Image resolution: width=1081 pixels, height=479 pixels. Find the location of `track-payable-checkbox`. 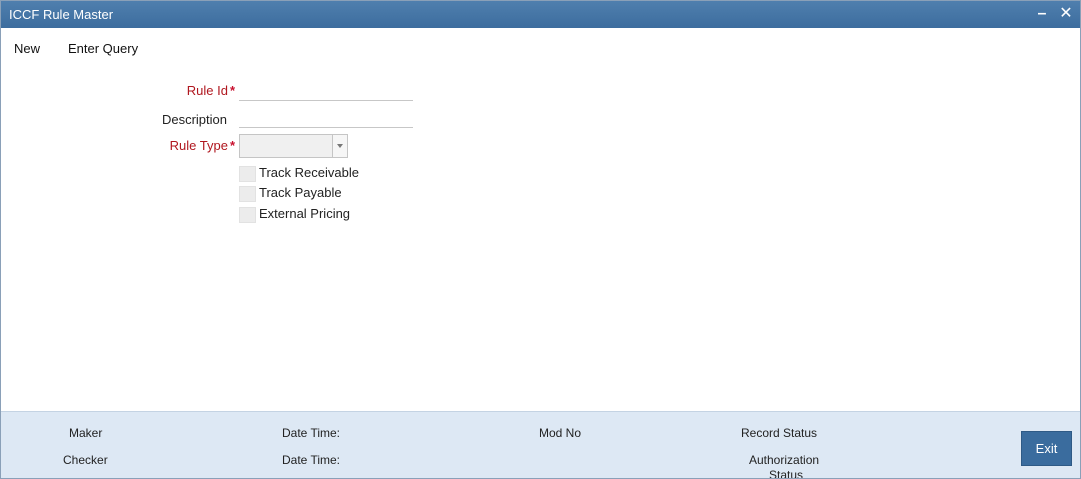

track-payable-checkbox is located at coordinates (247, 194).